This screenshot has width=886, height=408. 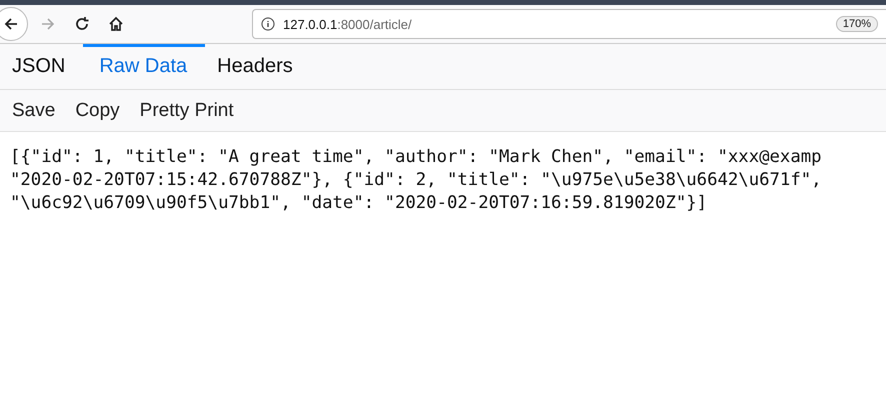 What do you see at coordinates (97, 111) in the screenshot?
I see `toolbar-button: Copy` at bounding box center [97, 111].